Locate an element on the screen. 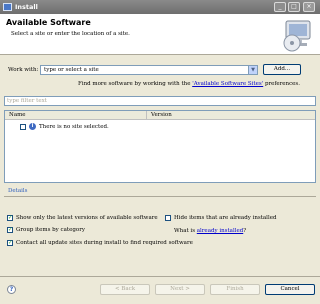 Image resolution: width=320 pixels, height=304 pixels. title-bar: Install _ □ × is located at coordinates (160, 7).